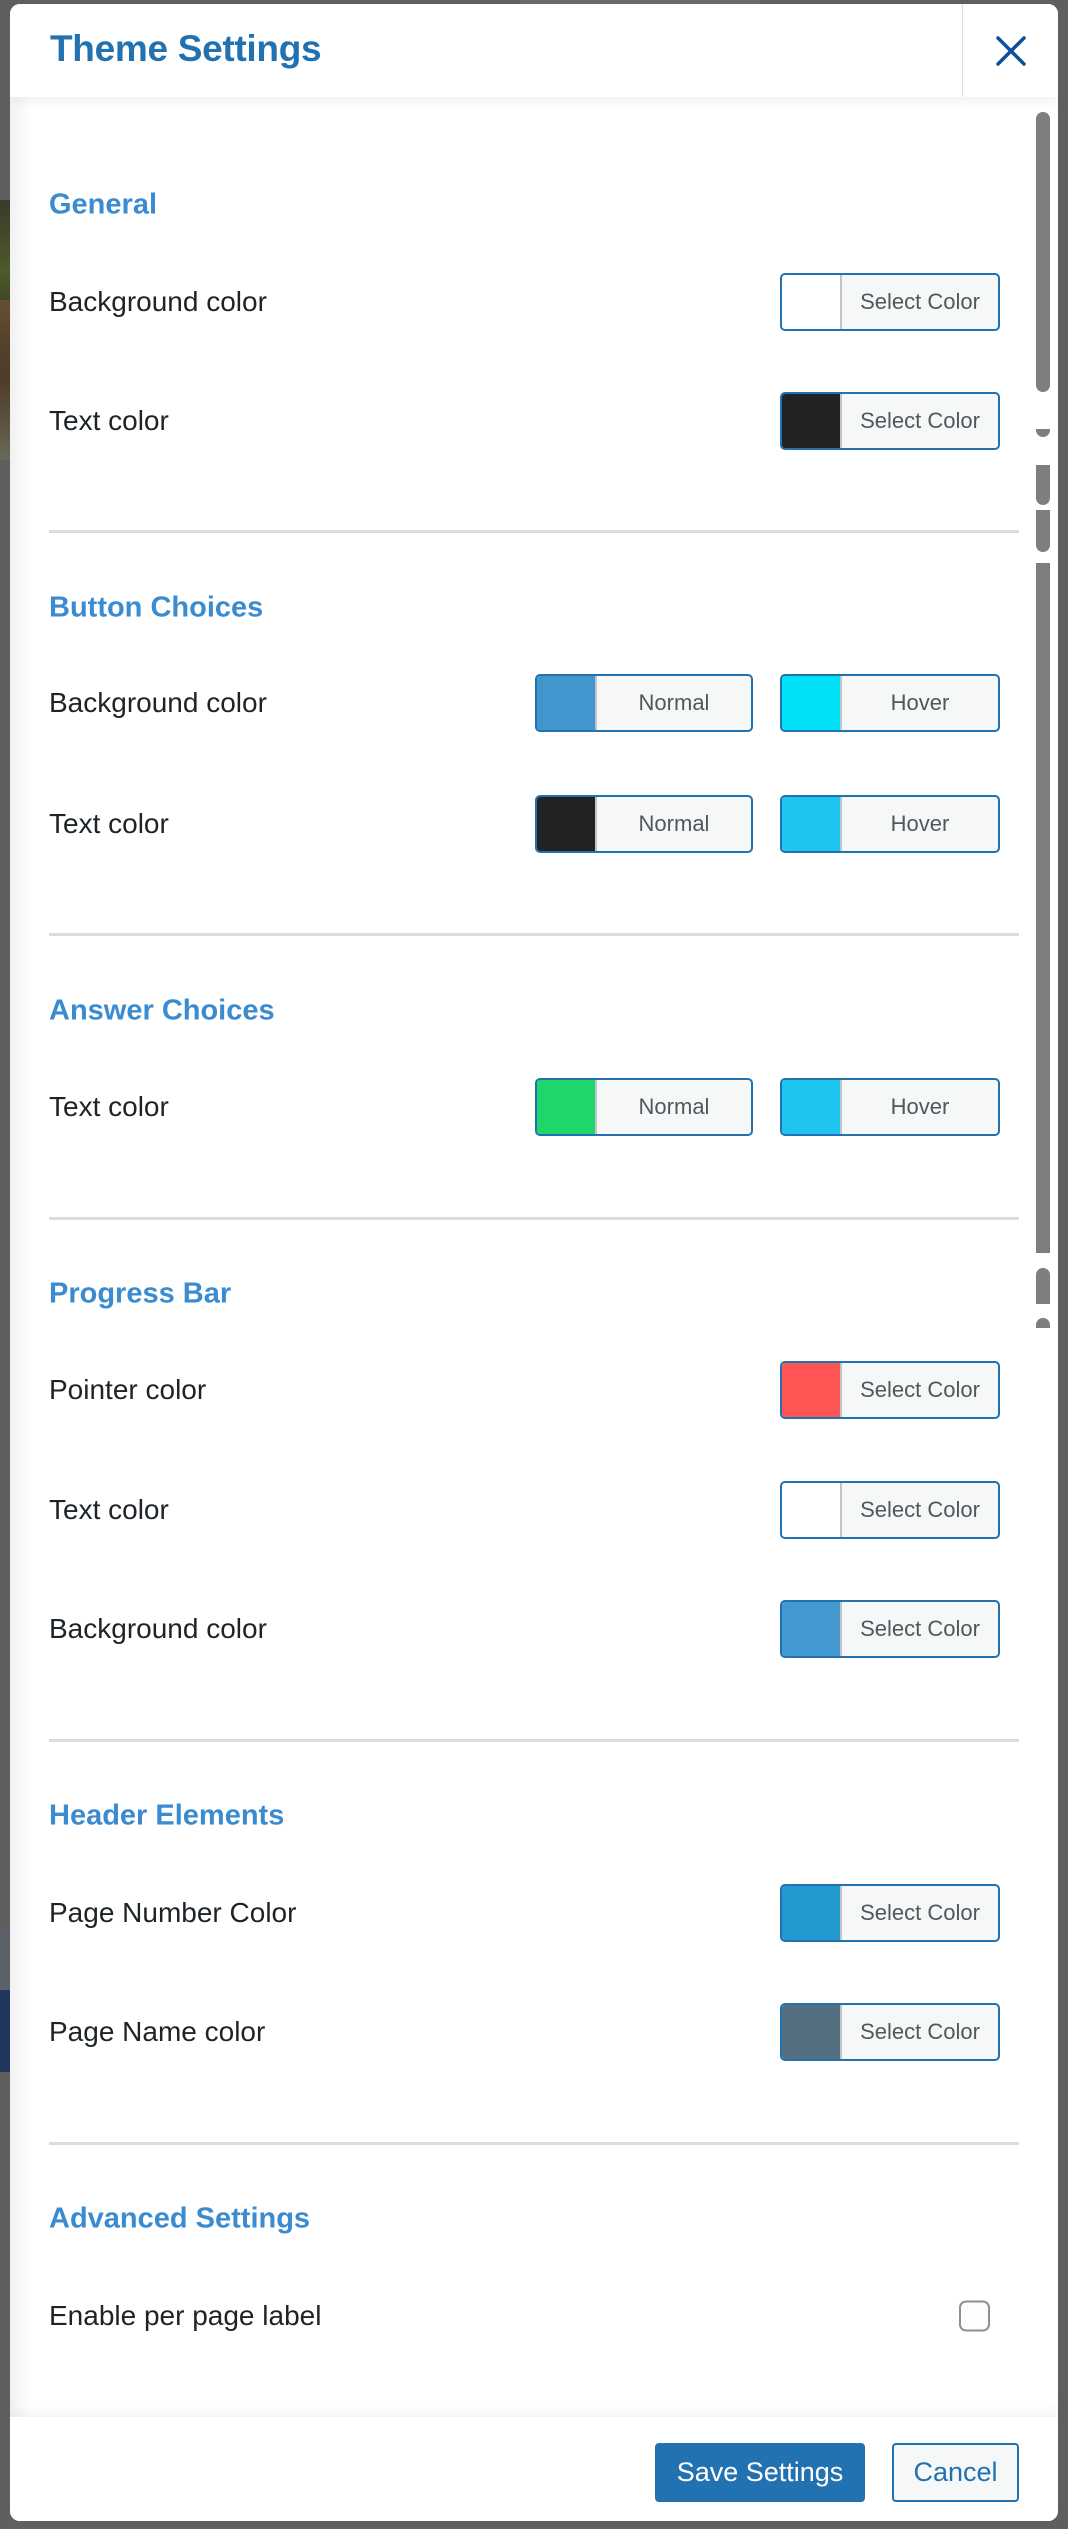 This screenshot has width=1068, height=2529. I want to click on close-button, so click(1010, 50).